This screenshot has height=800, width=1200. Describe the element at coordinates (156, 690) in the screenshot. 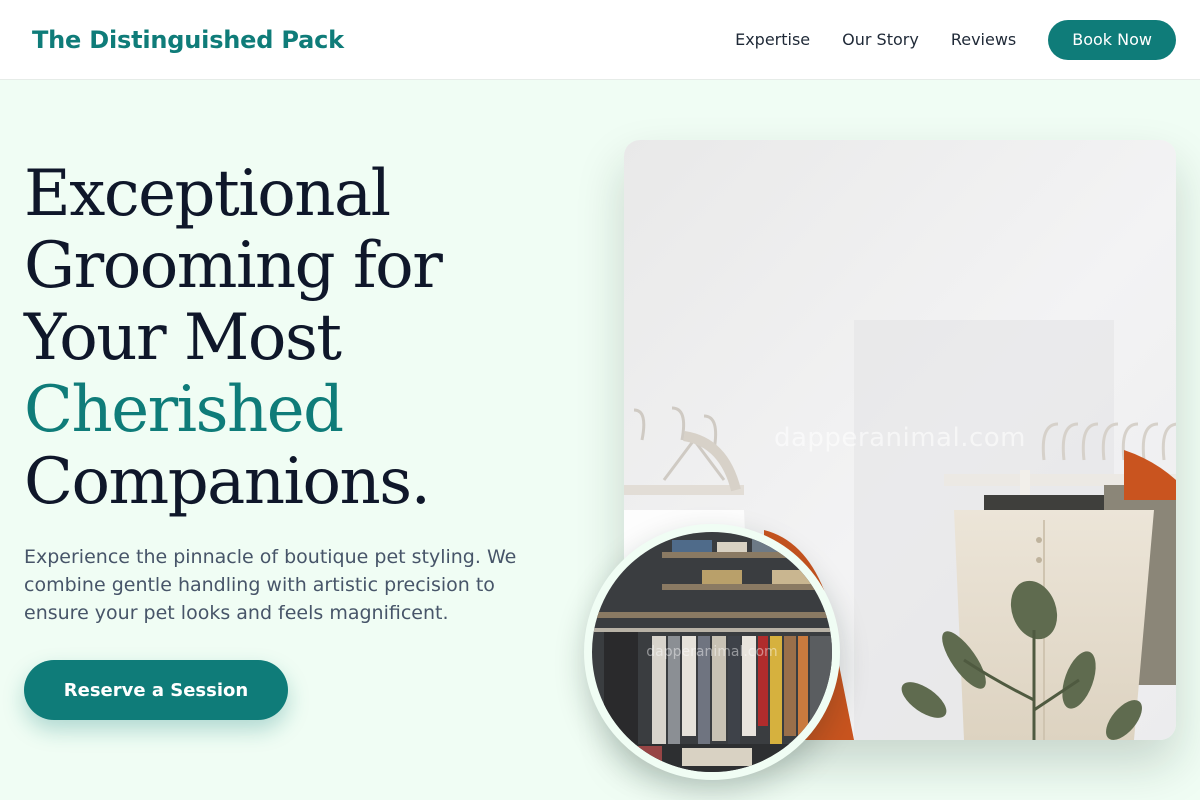

I see `reserve-session-button: Reserve a Session` at that location.